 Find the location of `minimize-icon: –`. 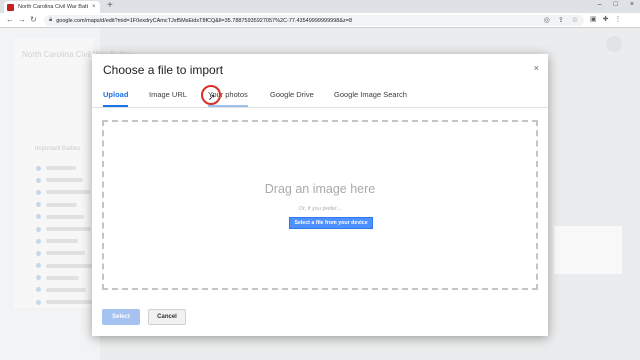

minimize-icon: – is located at coordinates (600, 4).